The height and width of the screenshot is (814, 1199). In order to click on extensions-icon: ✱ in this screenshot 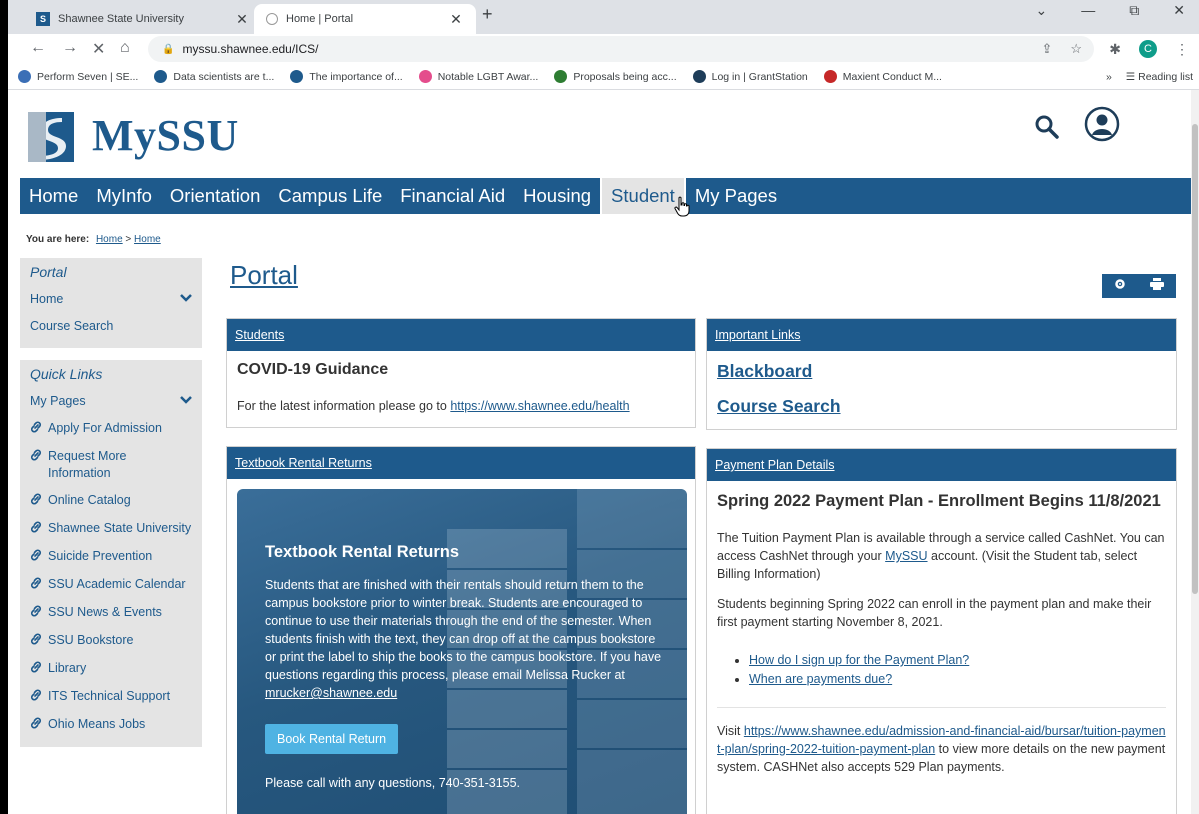, I will do `click(1115, 49)`.